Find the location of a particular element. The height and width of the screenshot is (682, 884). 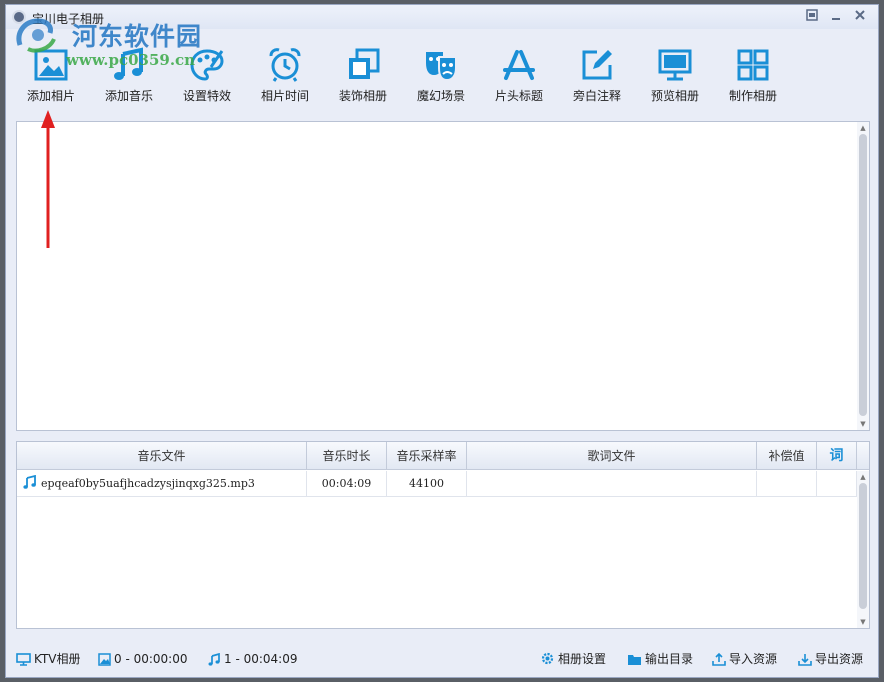

annotation-arrow-icon is located at coordinates (48, 179).